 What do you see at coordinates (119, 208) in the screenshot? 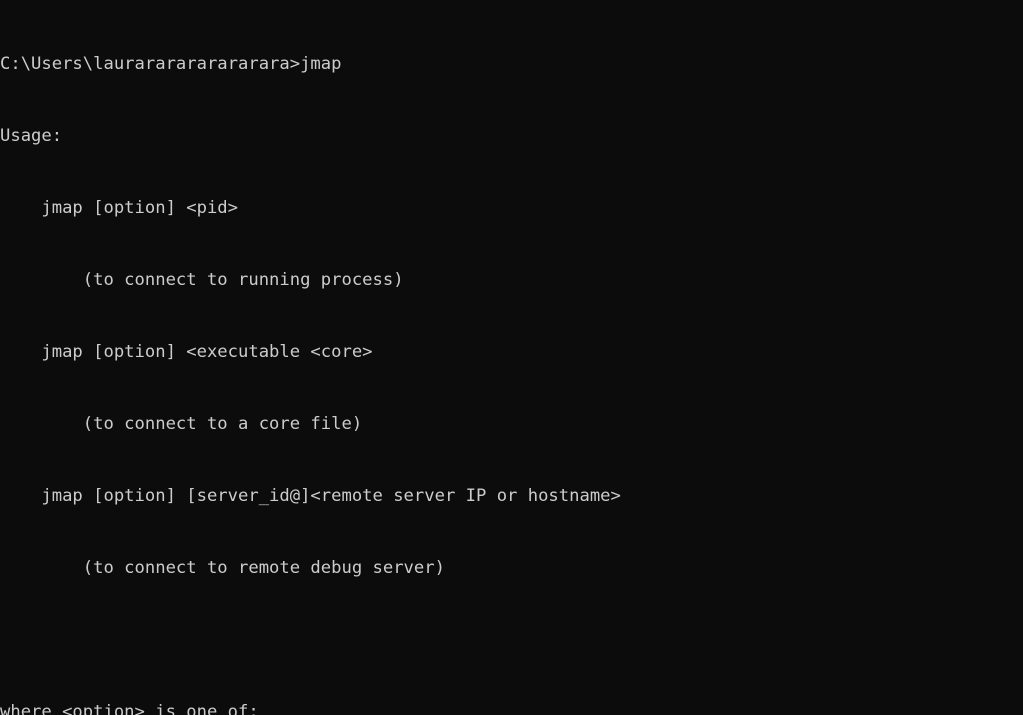
I see `terminal-line: jmap [option] <pid>` at bounding box center [119, 208].